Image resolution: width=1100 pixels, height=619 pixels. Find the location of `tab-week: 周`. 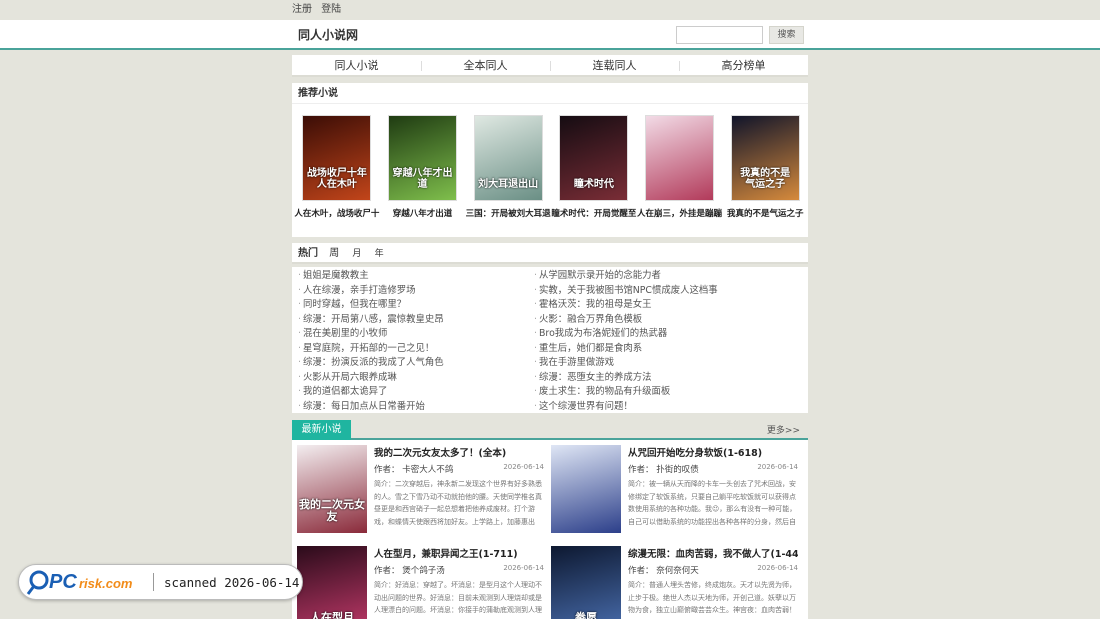

tab-week: 周 is located at coordinates (334, 253).